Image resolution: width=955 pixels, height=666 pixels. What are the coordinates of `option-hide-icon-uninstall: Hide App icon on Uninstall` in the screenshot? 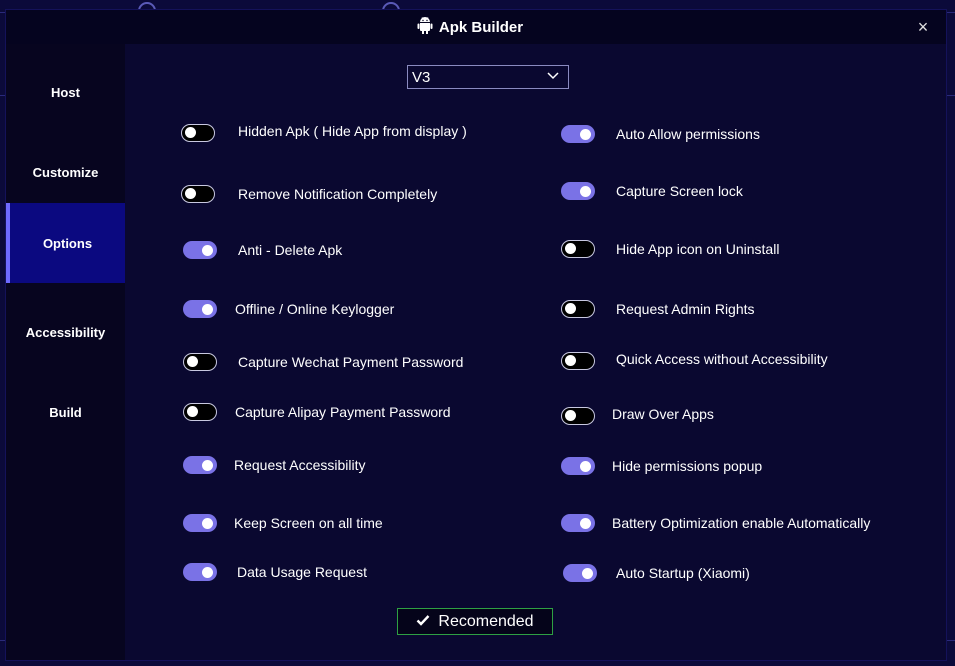 It's located at (670, 249).